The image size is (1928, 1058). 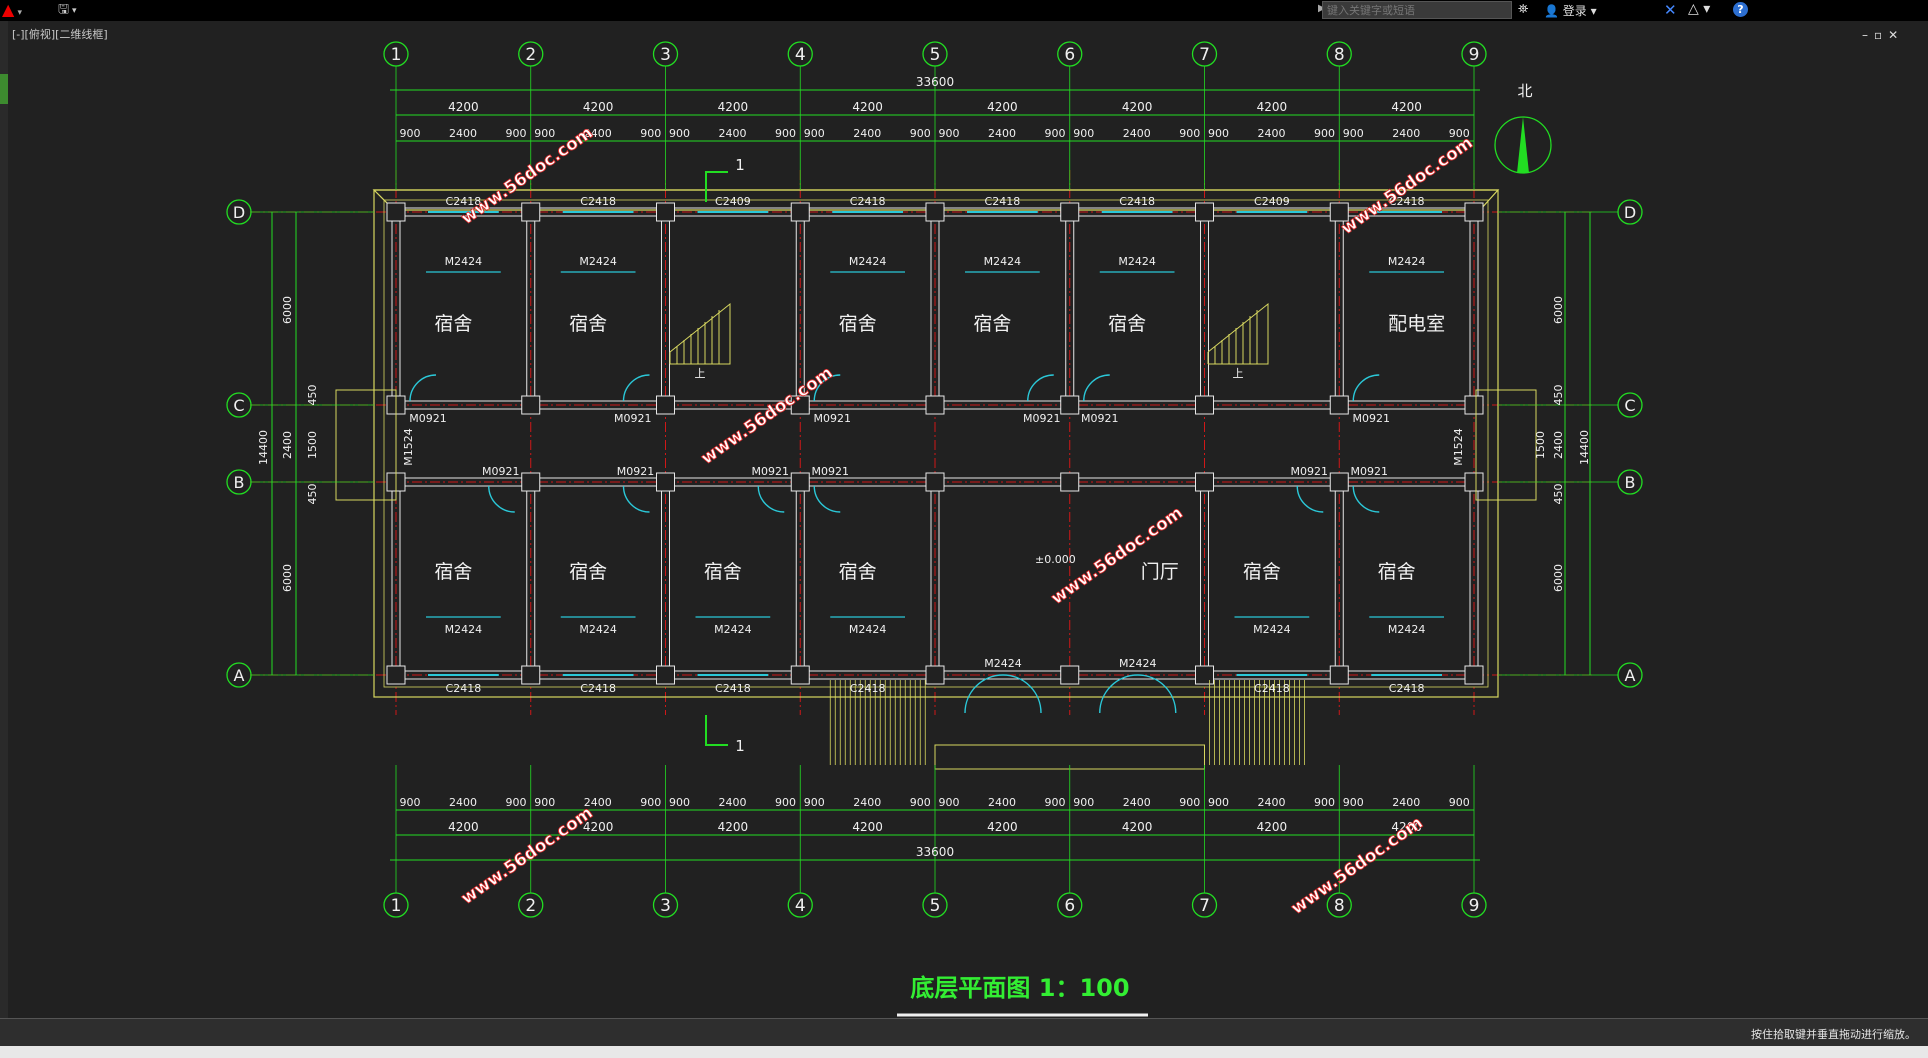 What do you see at coordinates (239, 482) in the screenshot?
I see `axis-bubble-label: B` at bounding box center [239, 482].